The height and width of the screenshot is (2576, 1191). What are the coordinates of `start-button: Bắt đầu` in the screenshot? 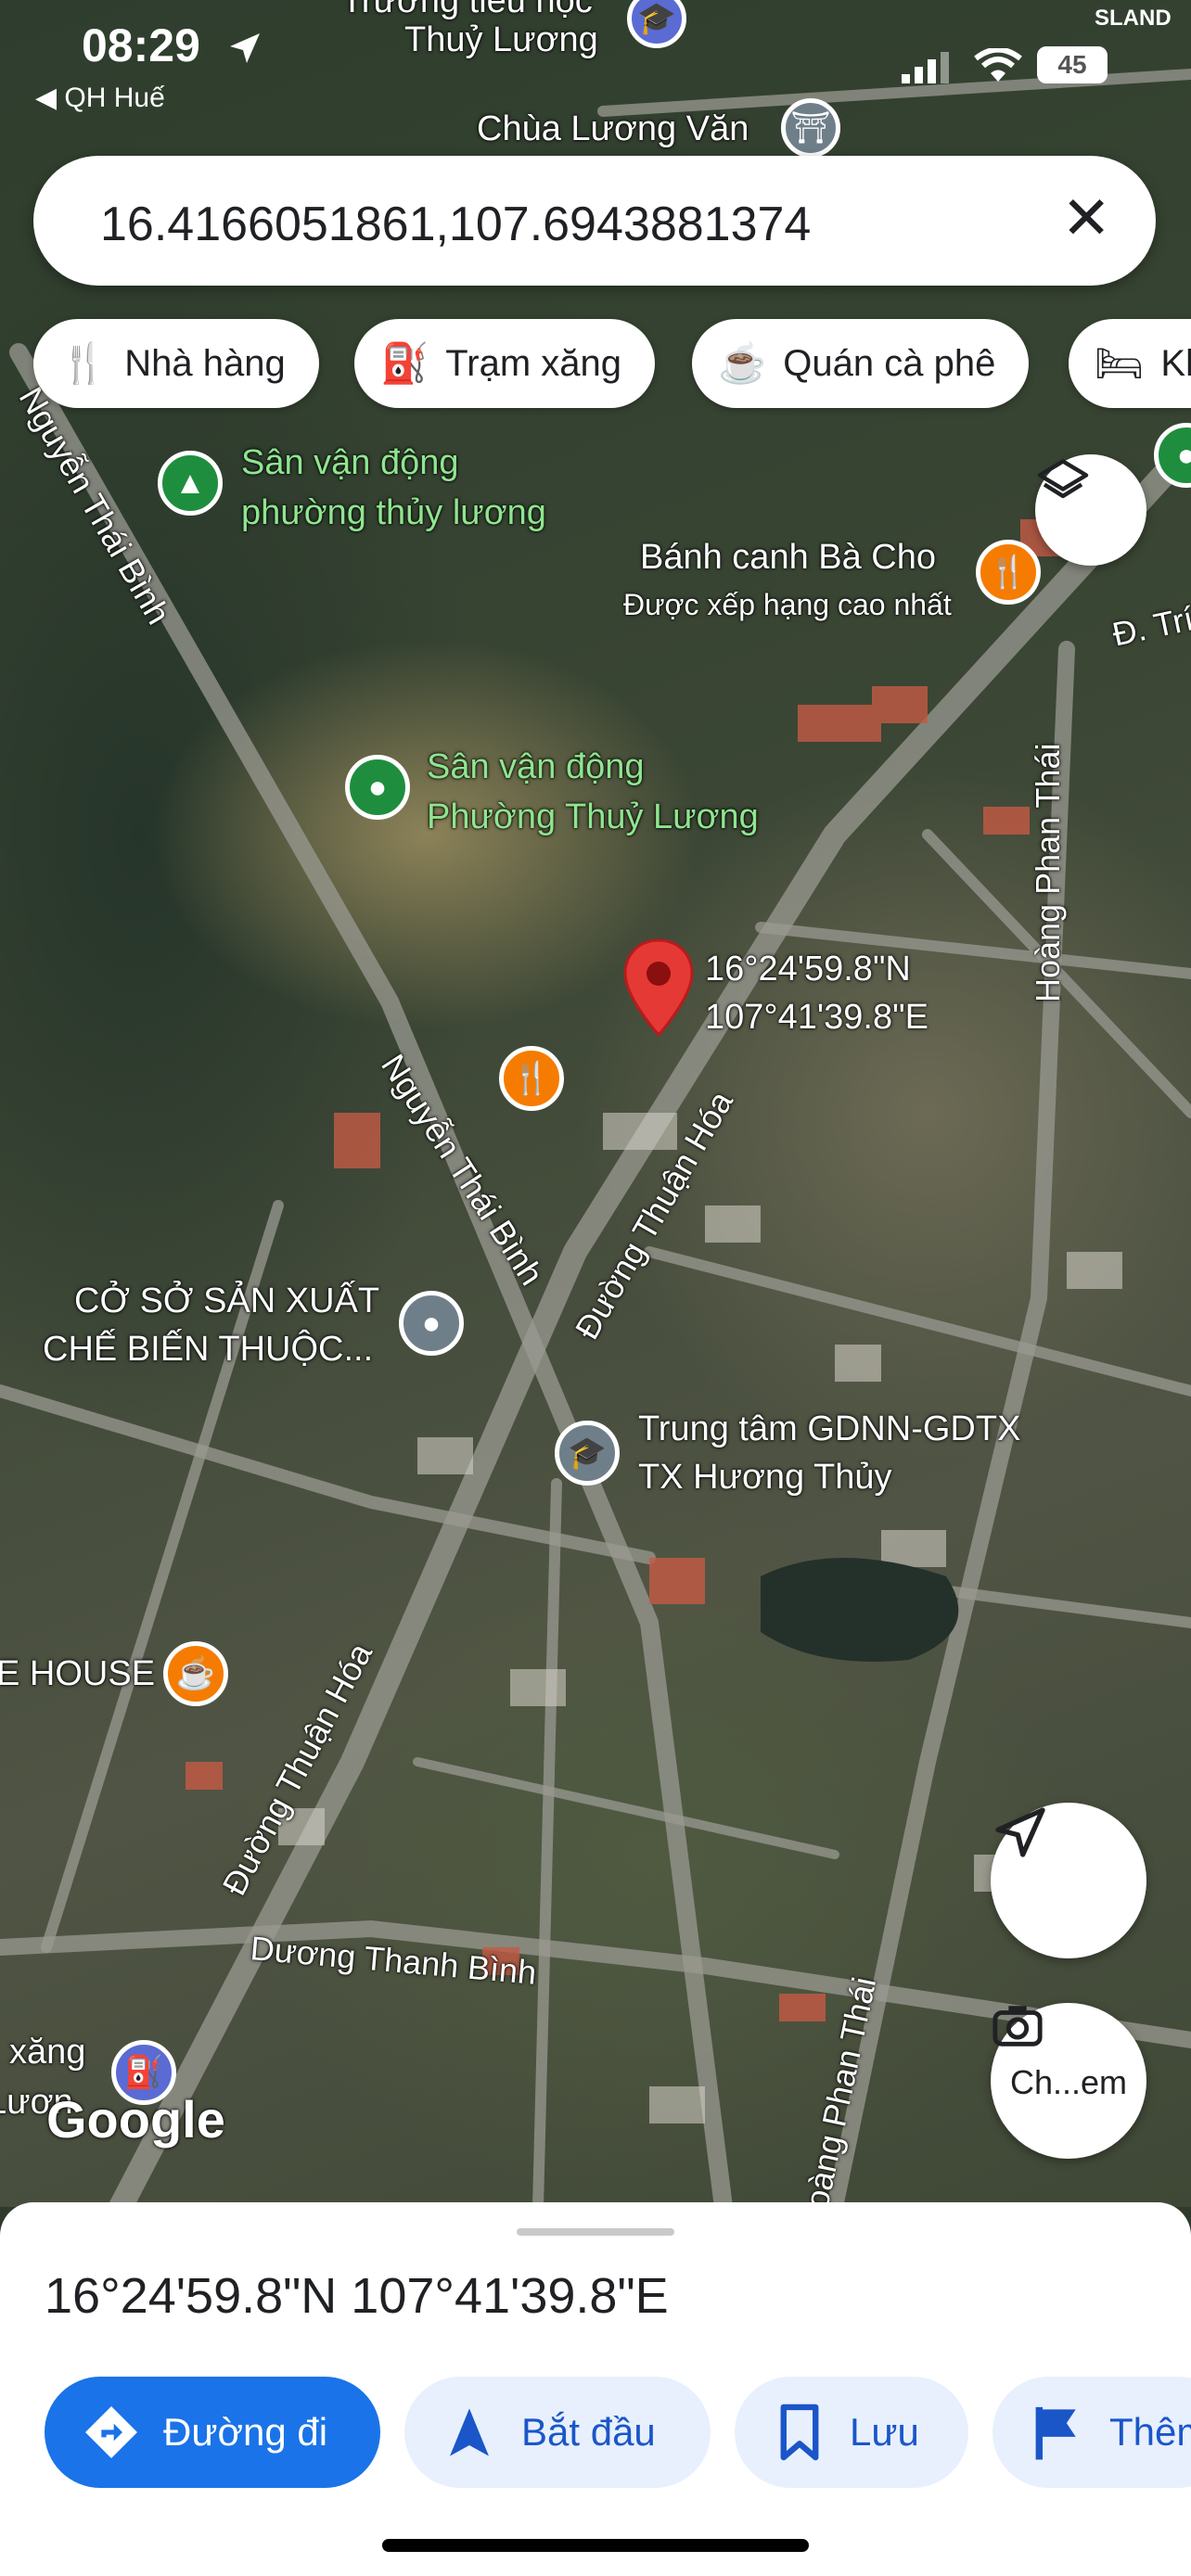 It's located at (558, 2433).